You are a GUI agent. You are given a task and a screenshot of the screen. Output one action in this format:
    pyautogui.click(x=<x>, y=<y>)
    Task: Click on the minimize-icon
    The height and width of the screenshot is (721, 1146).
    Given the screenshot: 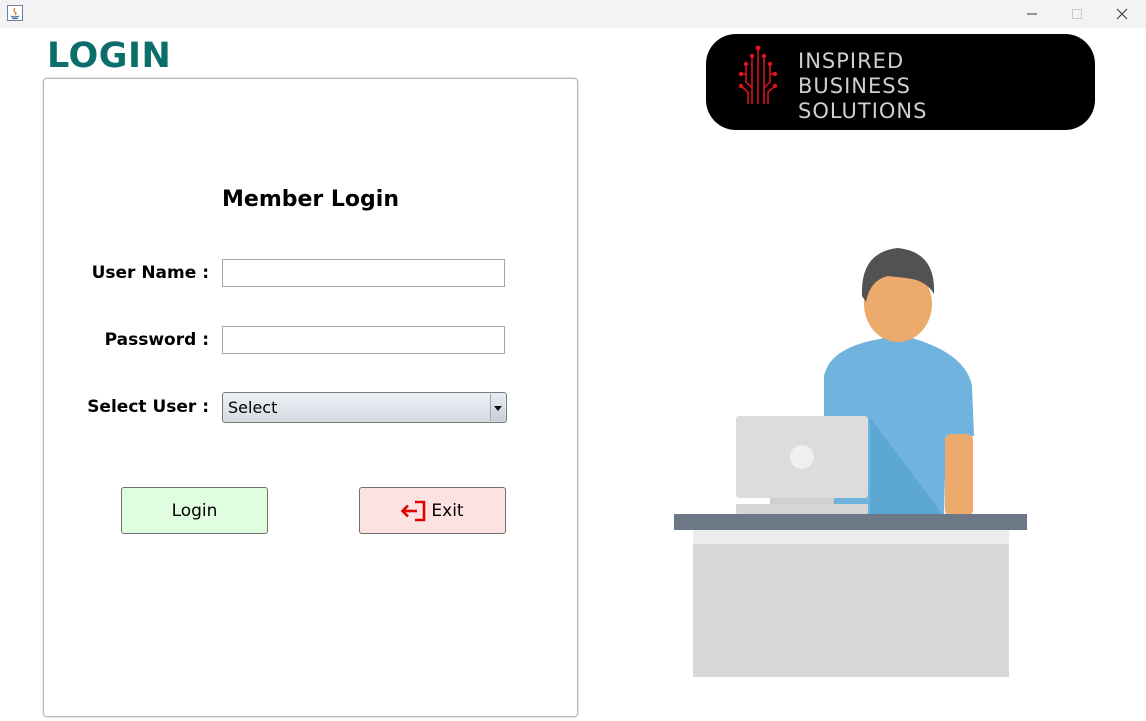 What is the action you would take?
    pyautogui.click(x=1032, y=14)
    